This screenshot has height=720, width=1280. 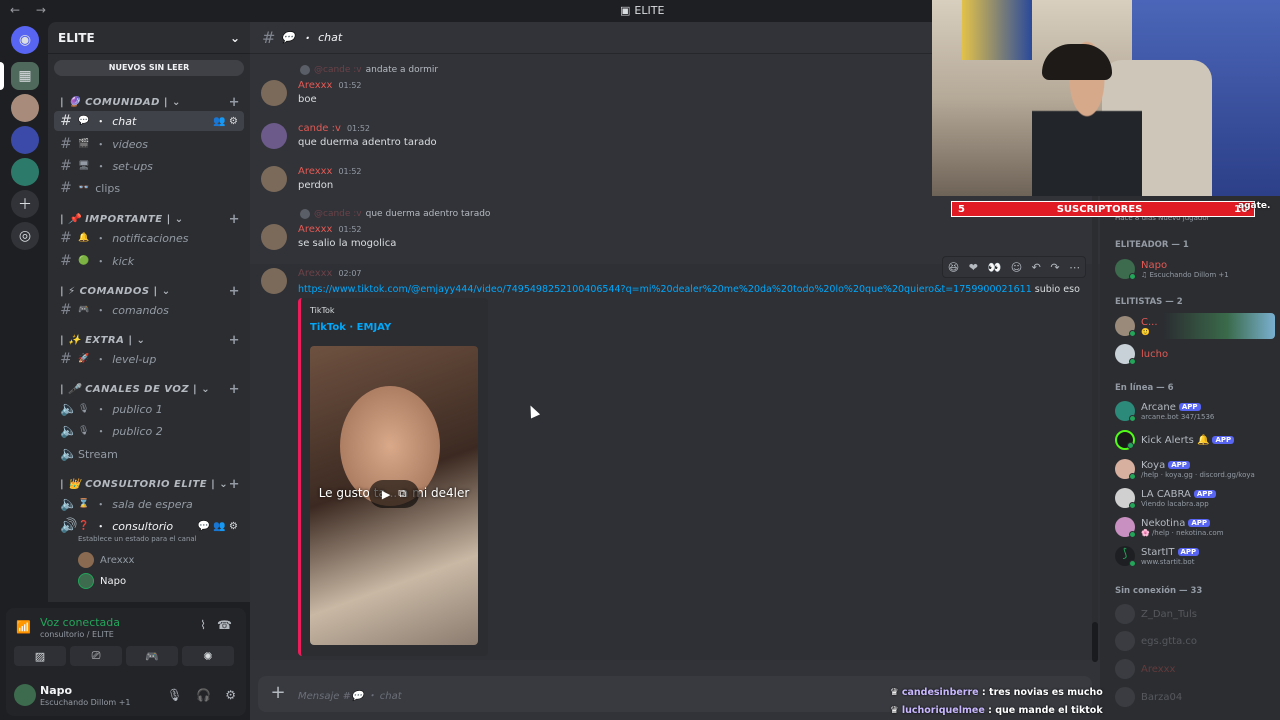 I want to click on voice-user: Arexxx, so click(x=106, y=560).